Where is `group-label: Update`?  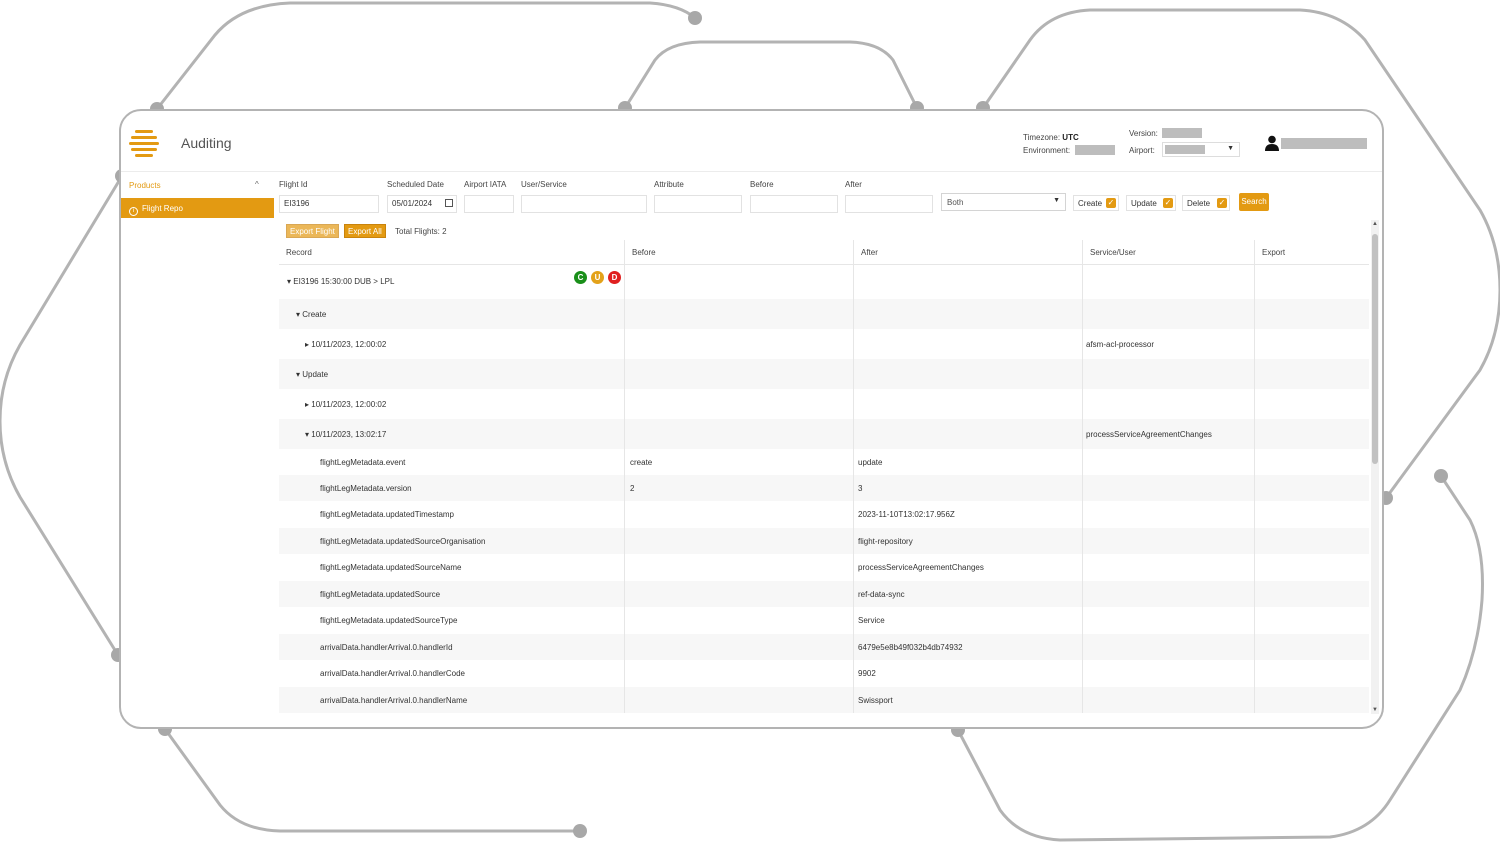 group-label: Update is located at coordinates (315, 374).